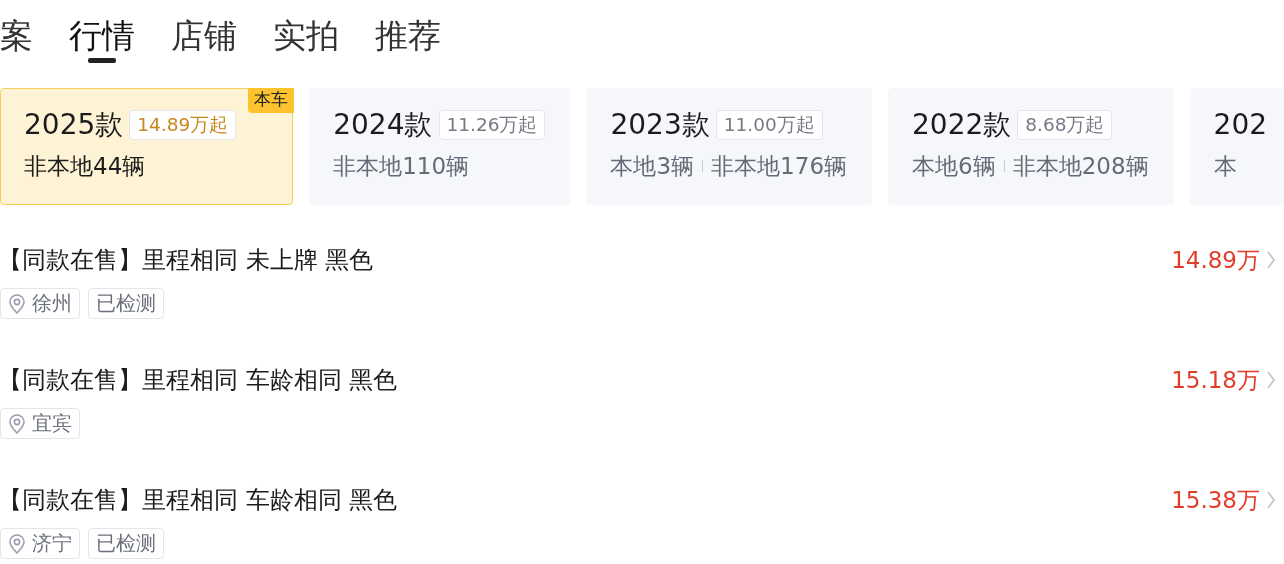 Image resolution: width=1284 pixels, height=564 pixels. I want to click on model-year-card: 2022款 8.68万起 本地6辆 非本地208辆, so click(1031, 146).